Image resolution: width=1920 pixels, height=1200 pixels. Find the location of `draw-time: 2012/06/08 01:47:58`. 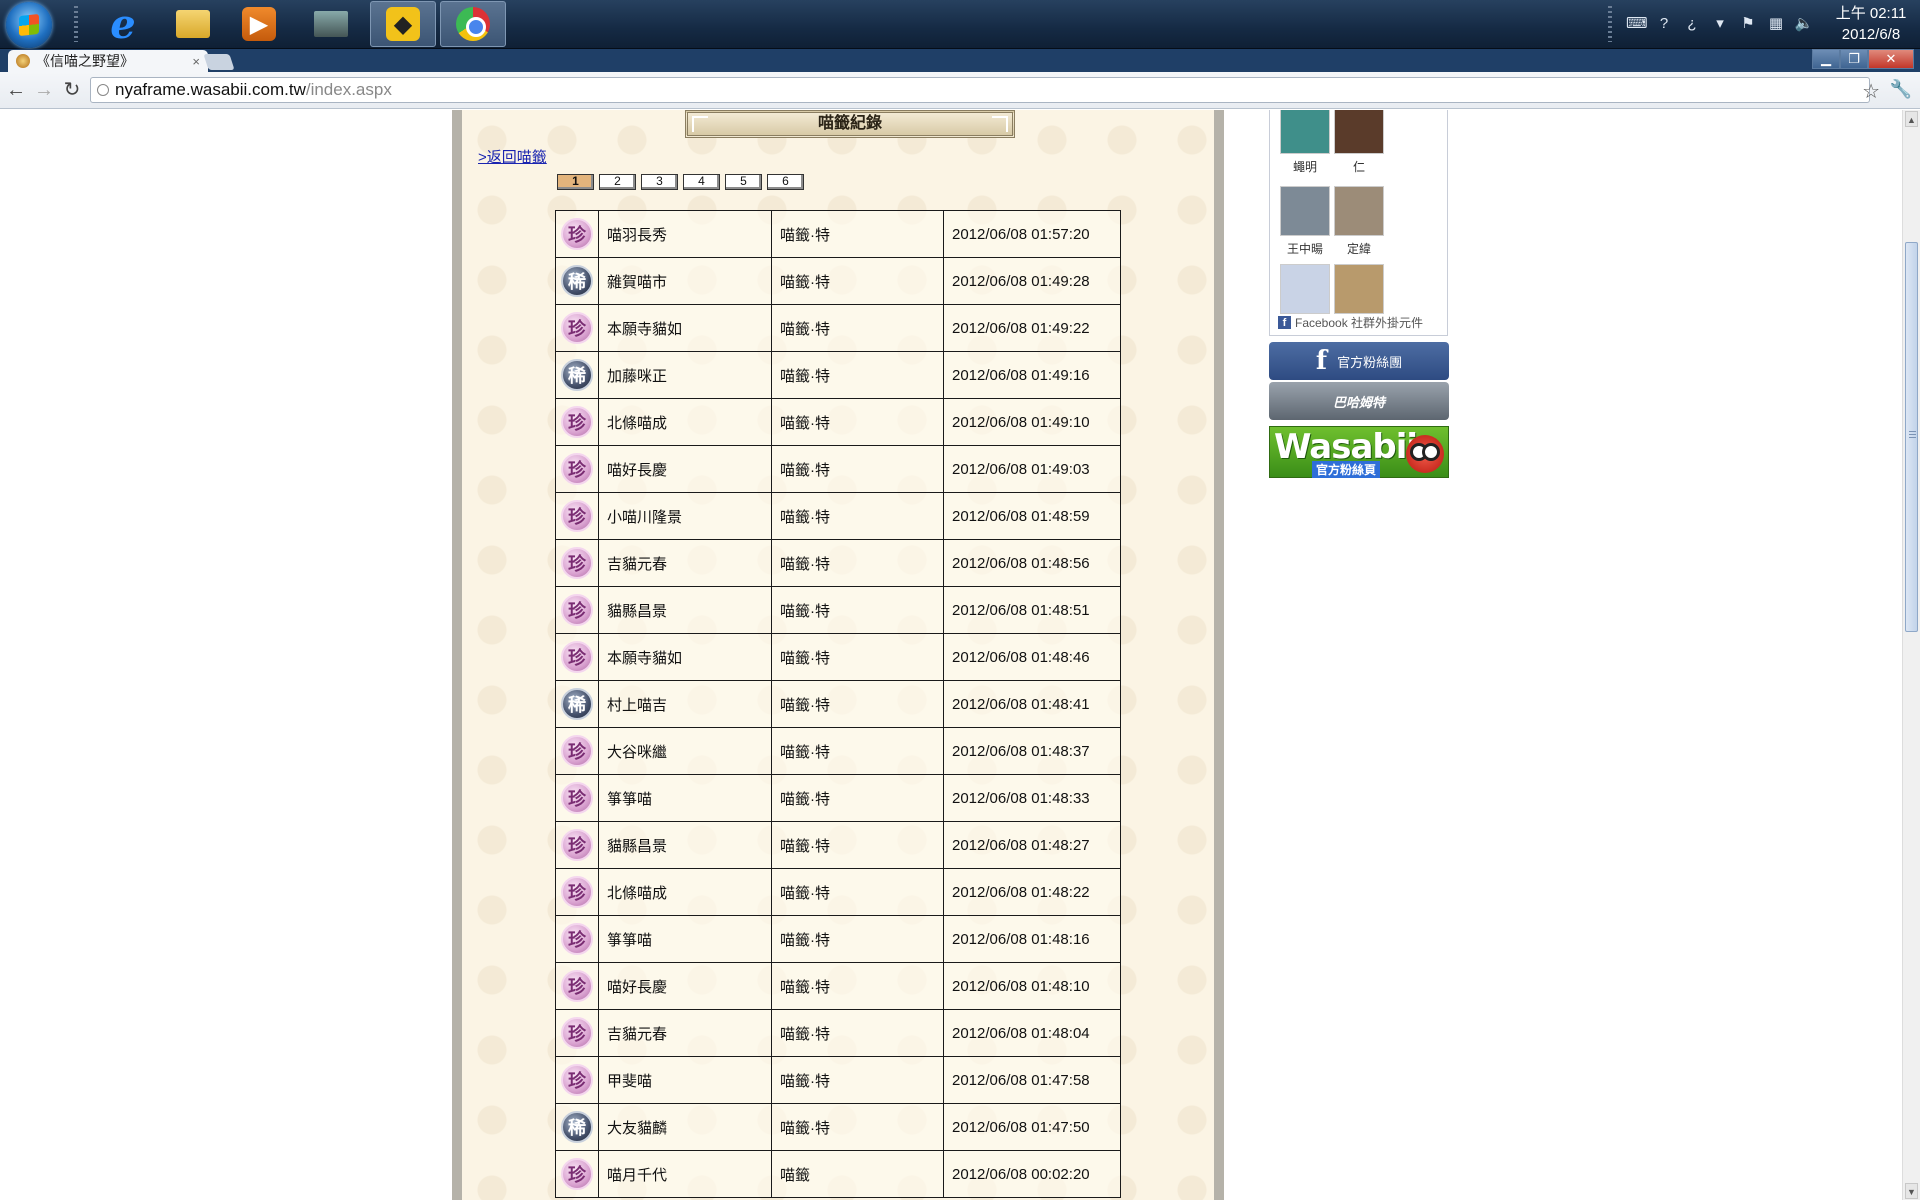

draw-time: 2012/06/08 01:47:58 is located at coordinates (1032, 1080).